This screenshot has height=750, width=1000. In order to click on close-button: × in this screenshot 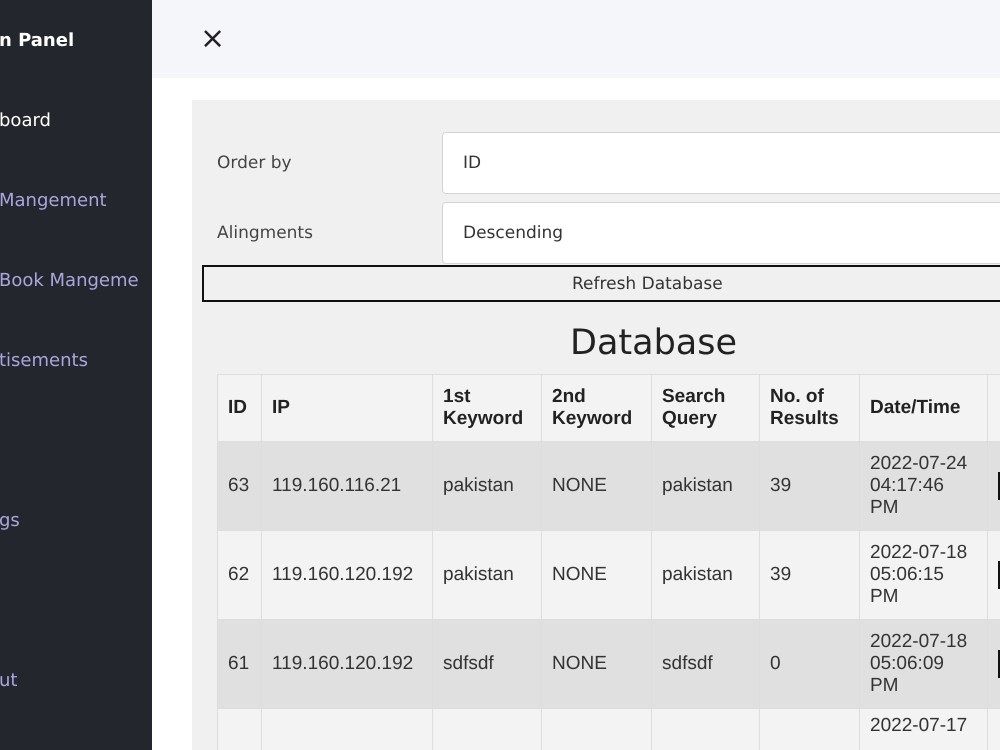, I will do `click(213, 39)`.